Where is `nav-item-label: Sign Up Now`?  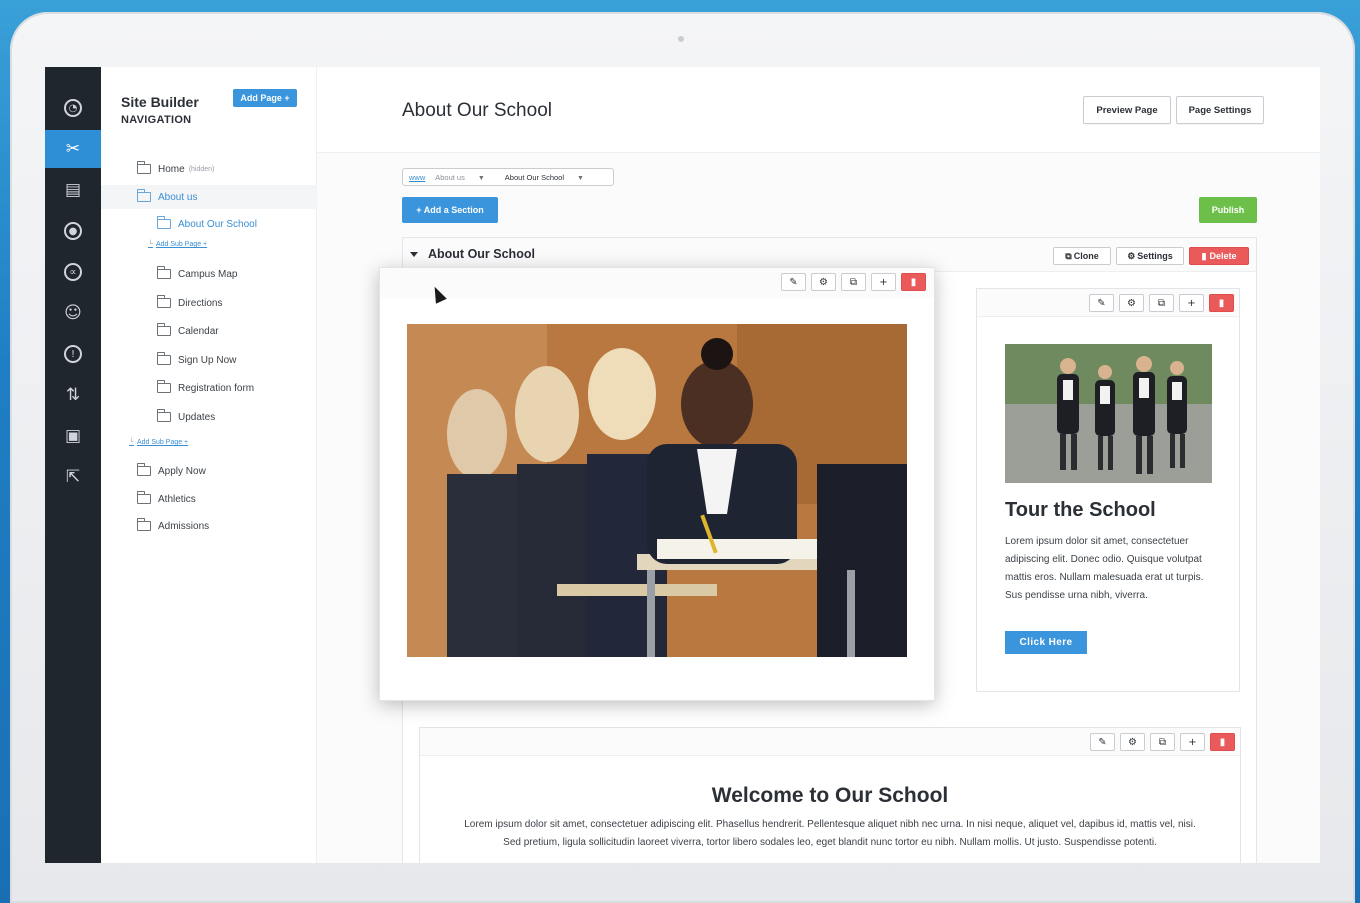 nav-item-label: Sign Up Now is located at coordinates (207, 360).